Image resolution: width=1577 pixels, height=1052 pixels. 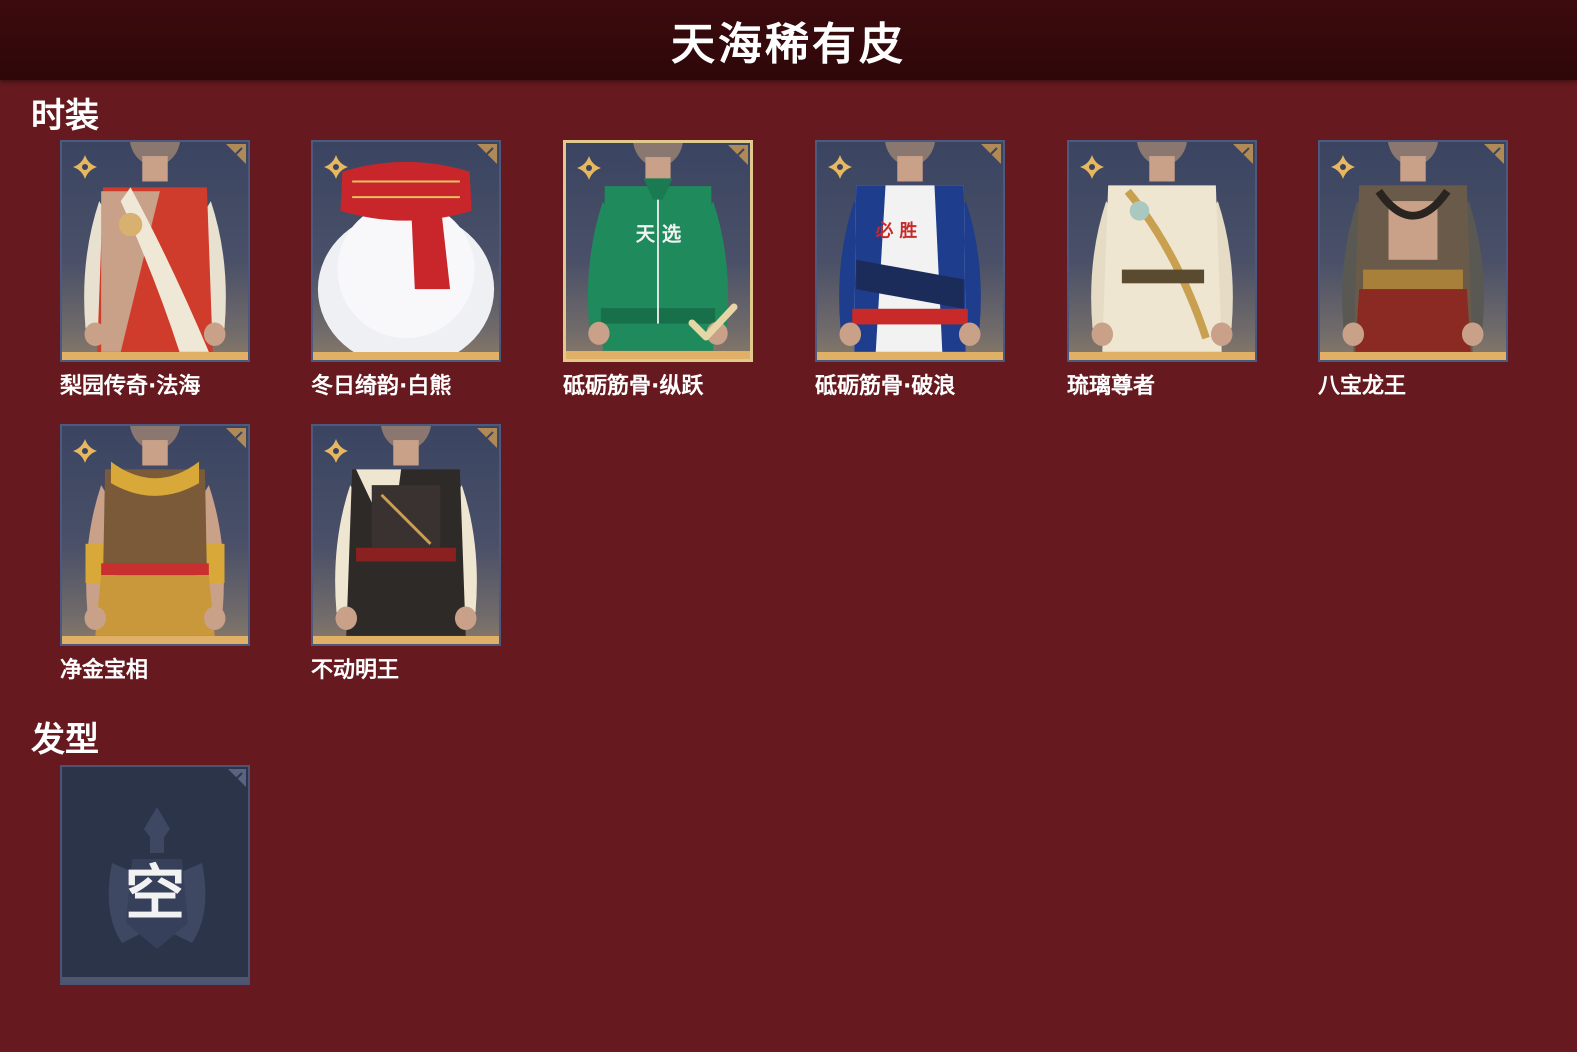 I want to click on costume-card: 必 胜, so click(x=910, y=251).